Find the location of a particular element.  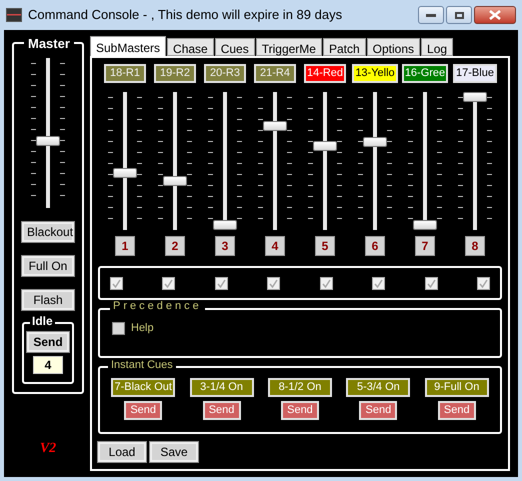

idle-value-field: 4 is located at coordinates (48, 365).